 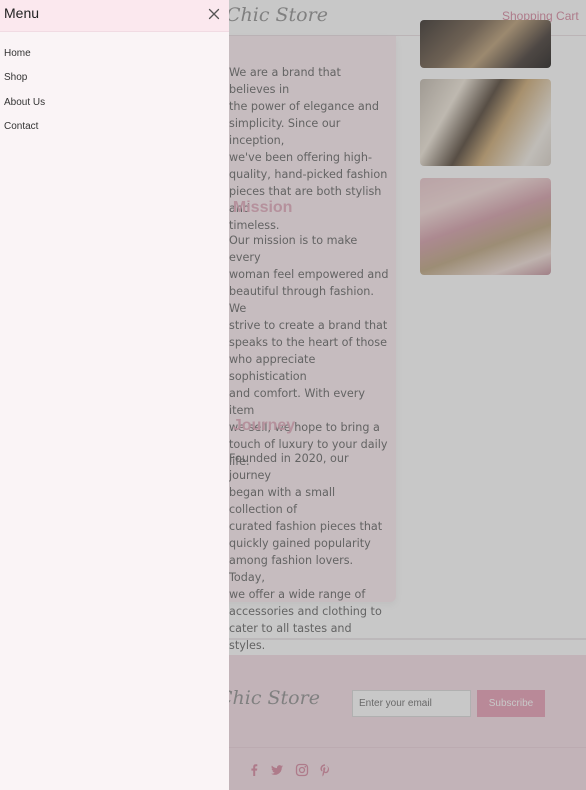 What do you see at coordinates (24, 102) in the screenshot?
I see `menu-item-about-us: About Us` at bounding box center [24, 102].